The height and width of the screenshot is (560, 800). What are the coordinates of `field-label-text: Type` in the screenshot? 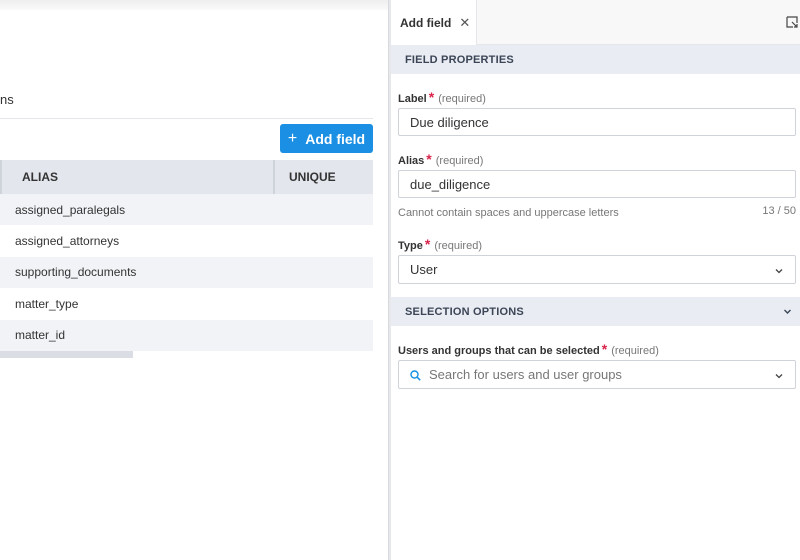 It's located at (410, 246).